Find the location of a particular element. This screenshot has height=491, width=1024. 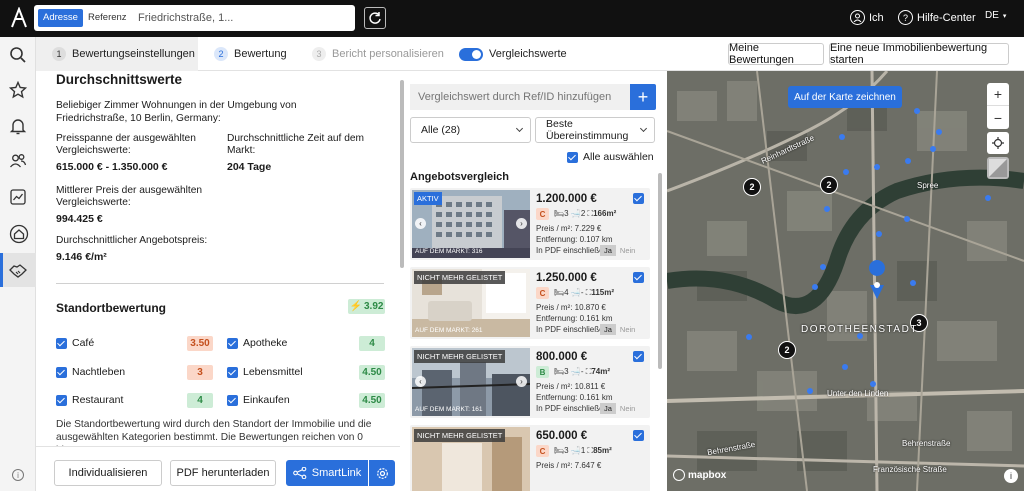

locate-button is located at coordinates (998, 143).